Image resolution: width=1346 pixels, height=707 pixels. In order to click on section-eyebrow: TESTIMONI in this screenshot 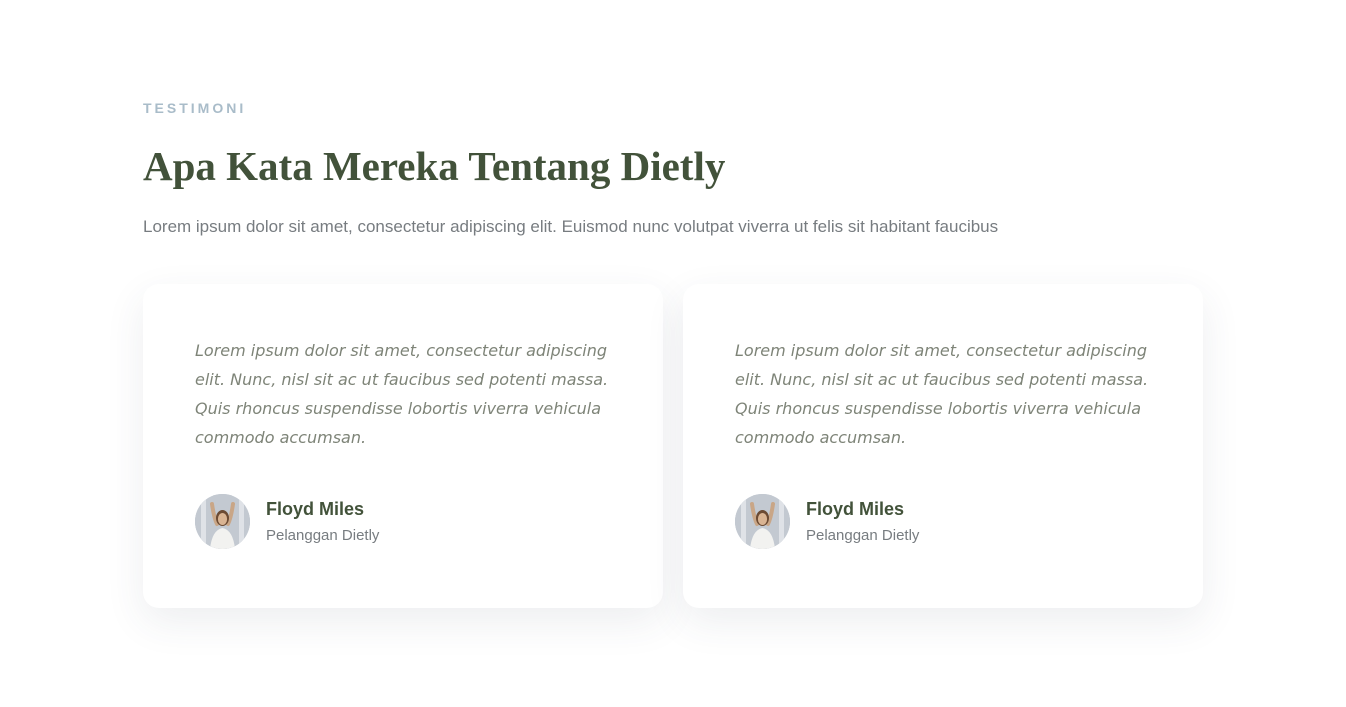, I will do `click(195, 108)`.